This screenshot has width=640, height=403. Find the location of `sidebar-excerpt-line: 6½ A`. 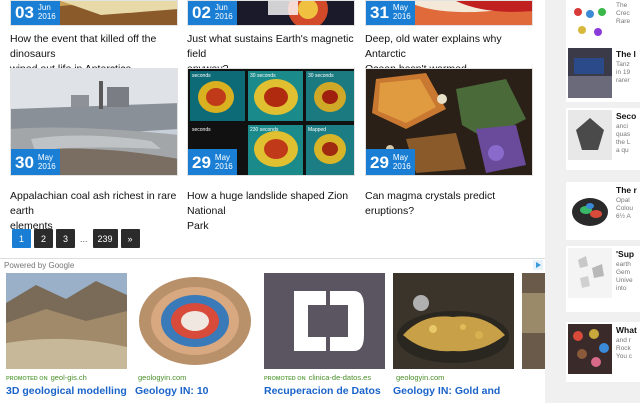

sidebar-excerpt-line: 6½ A is located at coordinates (623, 216).